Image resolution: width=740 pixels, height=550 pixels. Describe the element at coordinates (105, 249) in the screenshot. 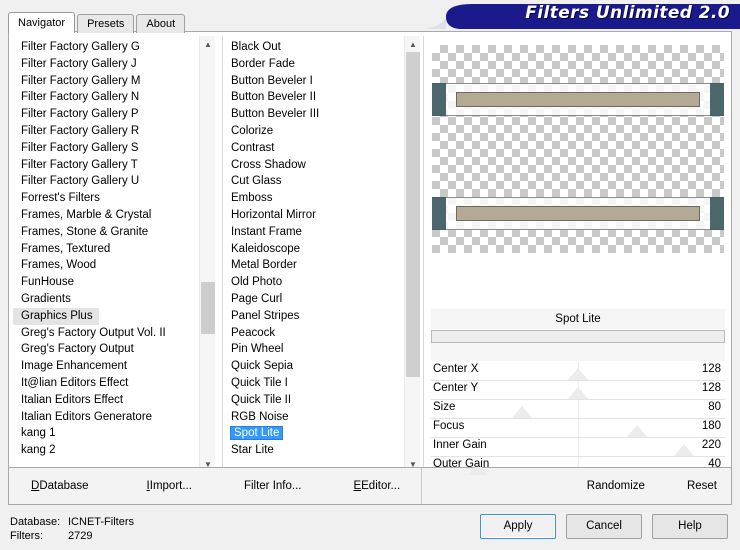

I see `category-list-item: Frames, Textured` at that location.